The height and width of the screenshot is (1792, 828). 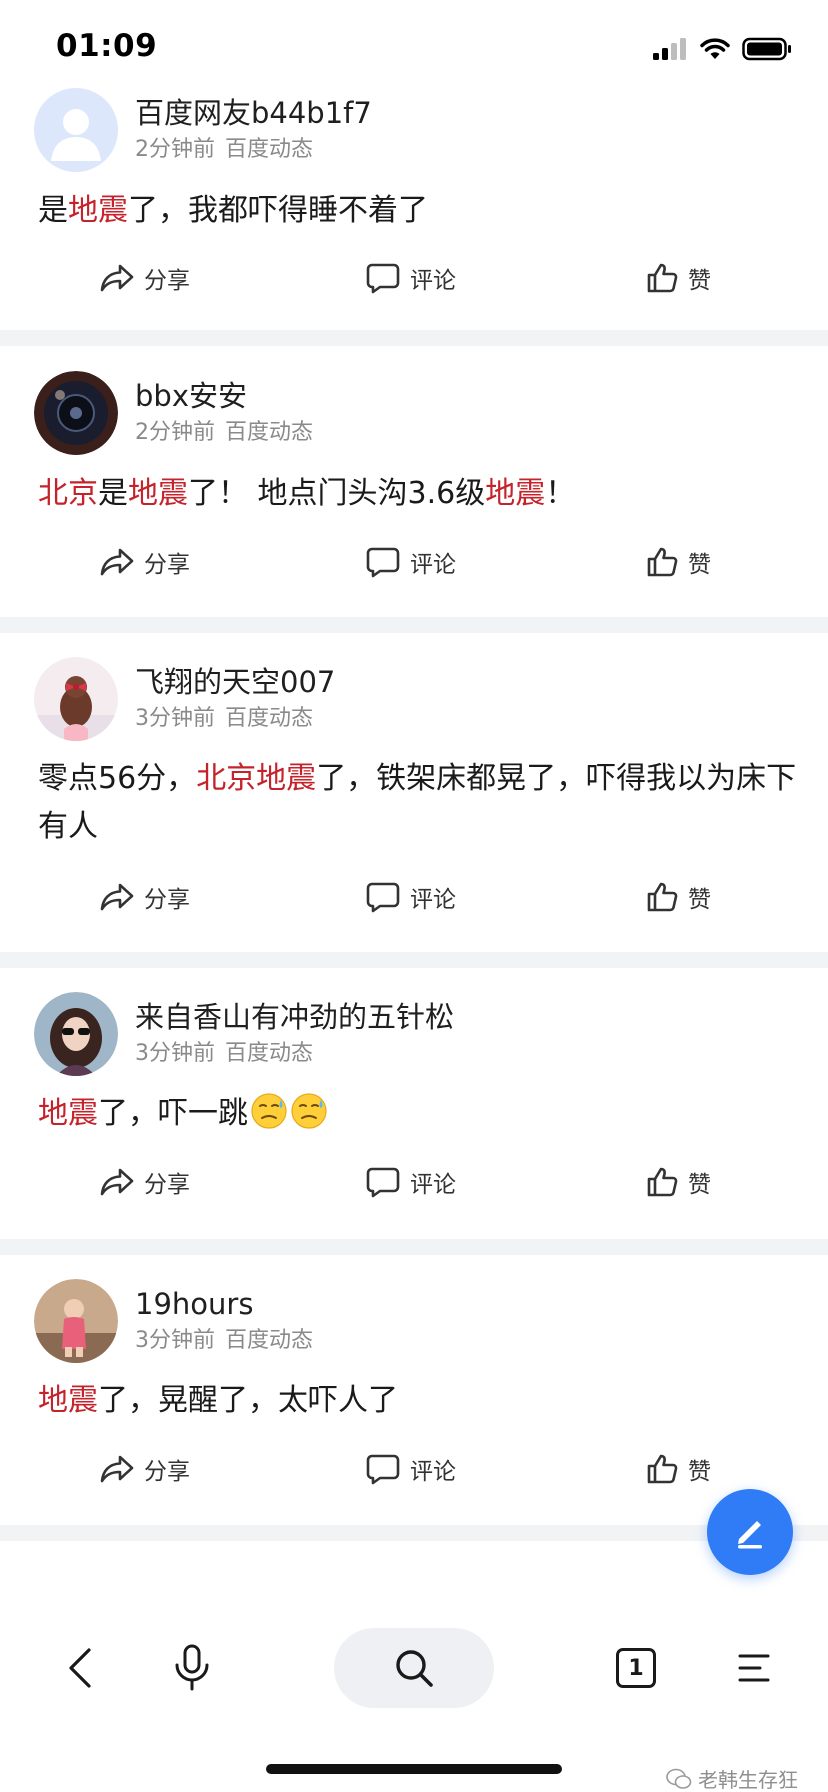 What do you see at coordinates (715, 48) in the screenshot?
I see `wifi-icon` at bounding box center [715, 48].